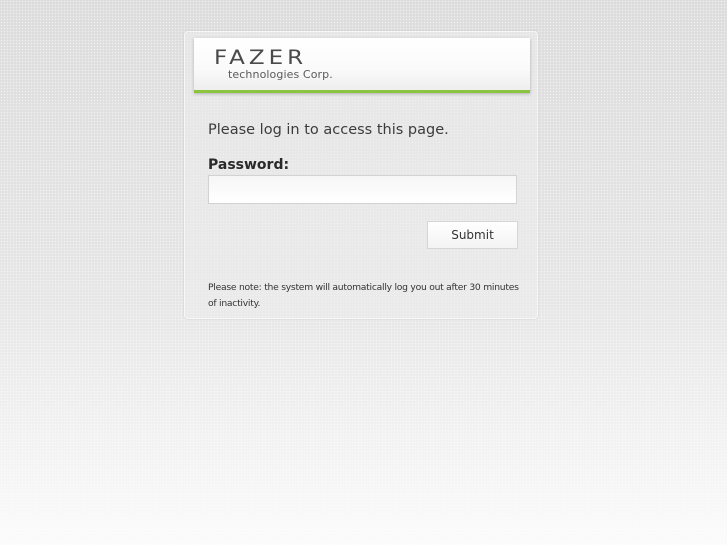  I want to click on login-intro-text: Please log in to access this page., so click(328, 130).